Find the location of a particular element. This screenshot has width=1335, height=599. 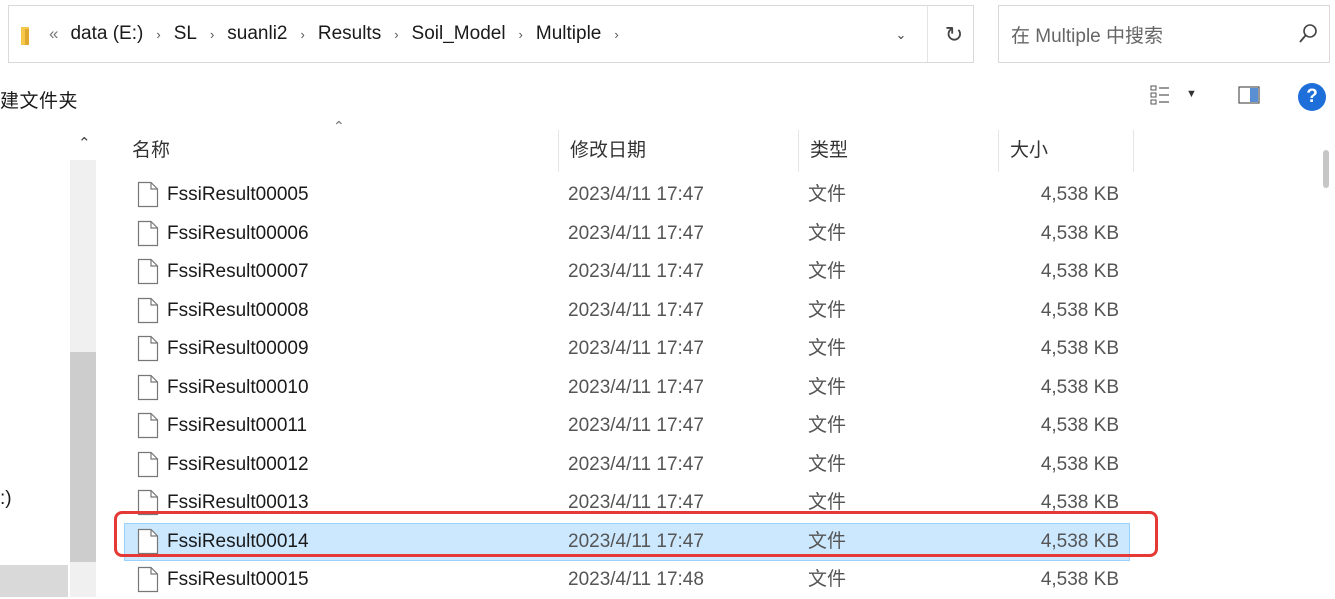

file-name: FssiResult00007 is located at coordinates (238, 272).